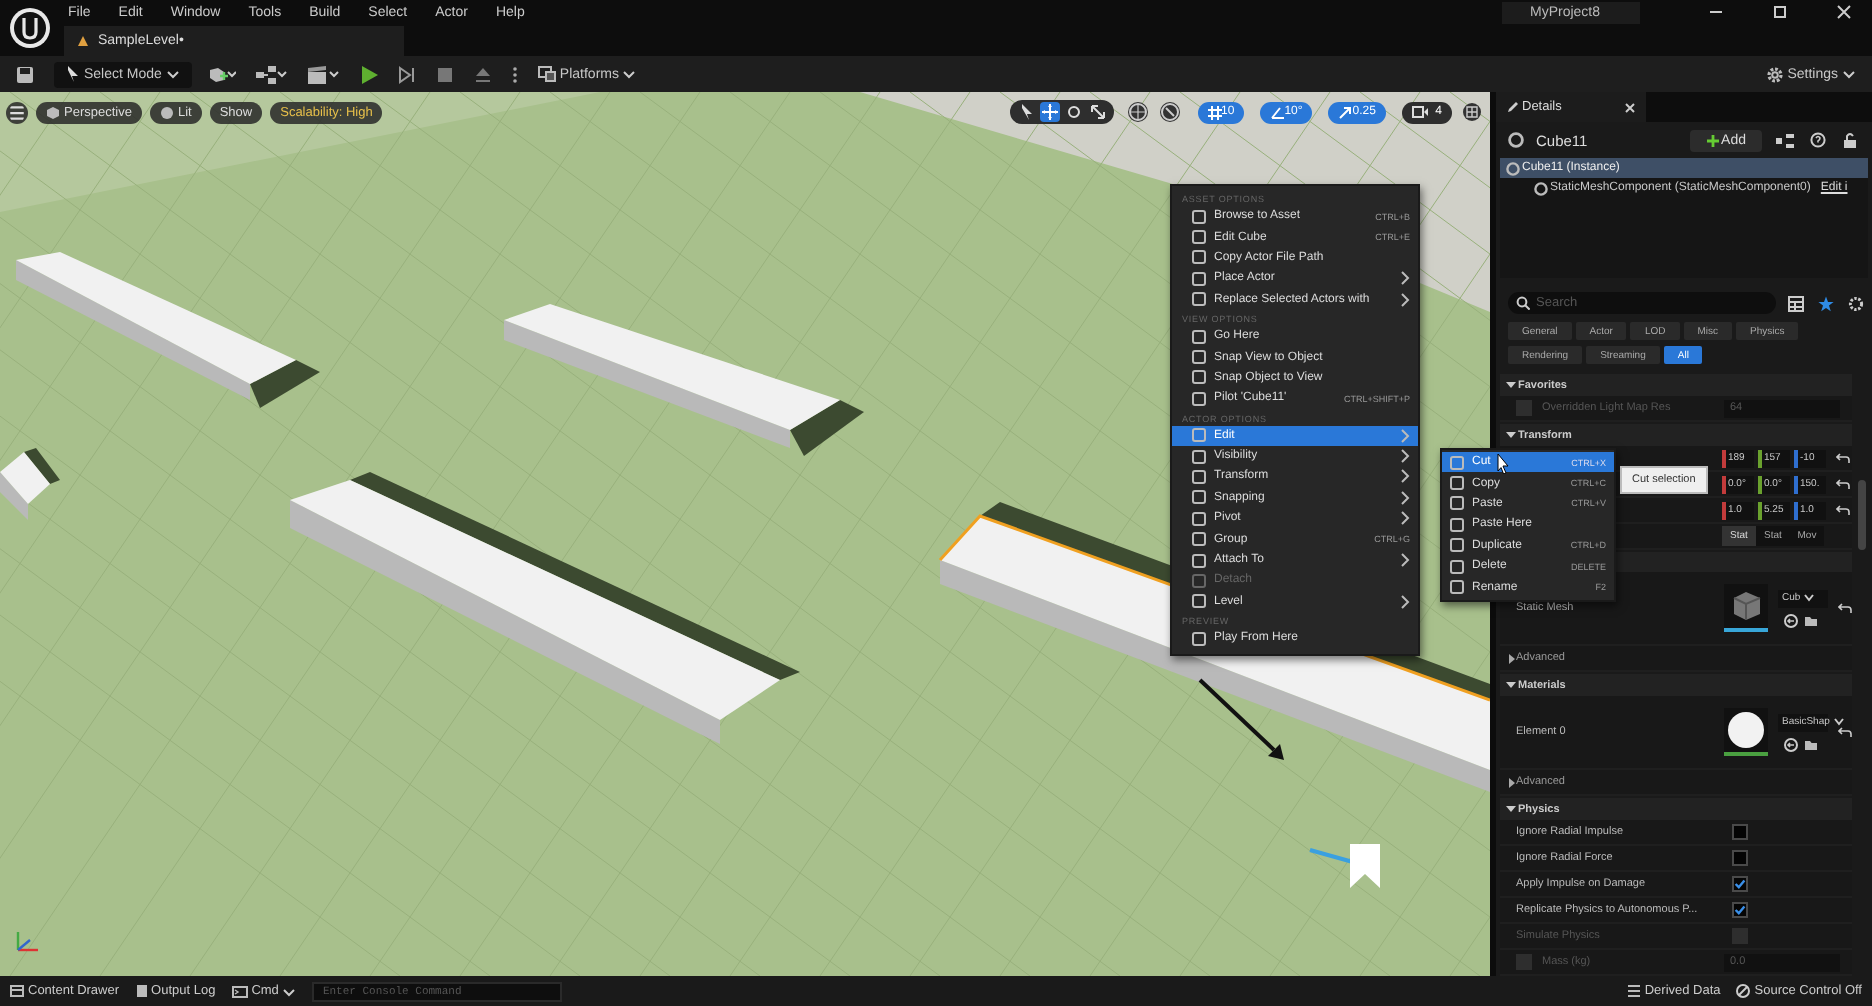  Describe the element at coordinates (1743, 991) in the screenshot. I see `prohibited-icon` at that location.